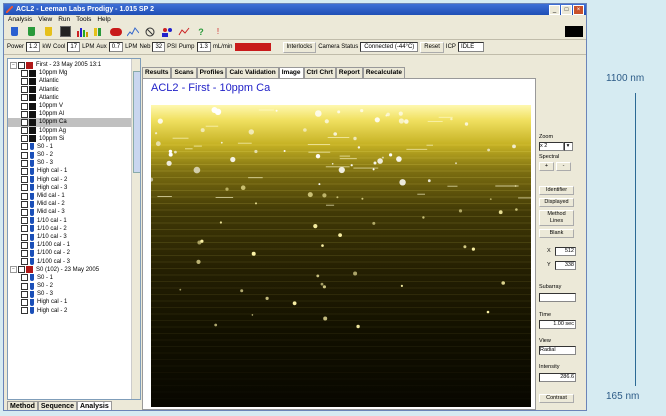  I want to click on pump-field: 1.3, so click(203, 47).